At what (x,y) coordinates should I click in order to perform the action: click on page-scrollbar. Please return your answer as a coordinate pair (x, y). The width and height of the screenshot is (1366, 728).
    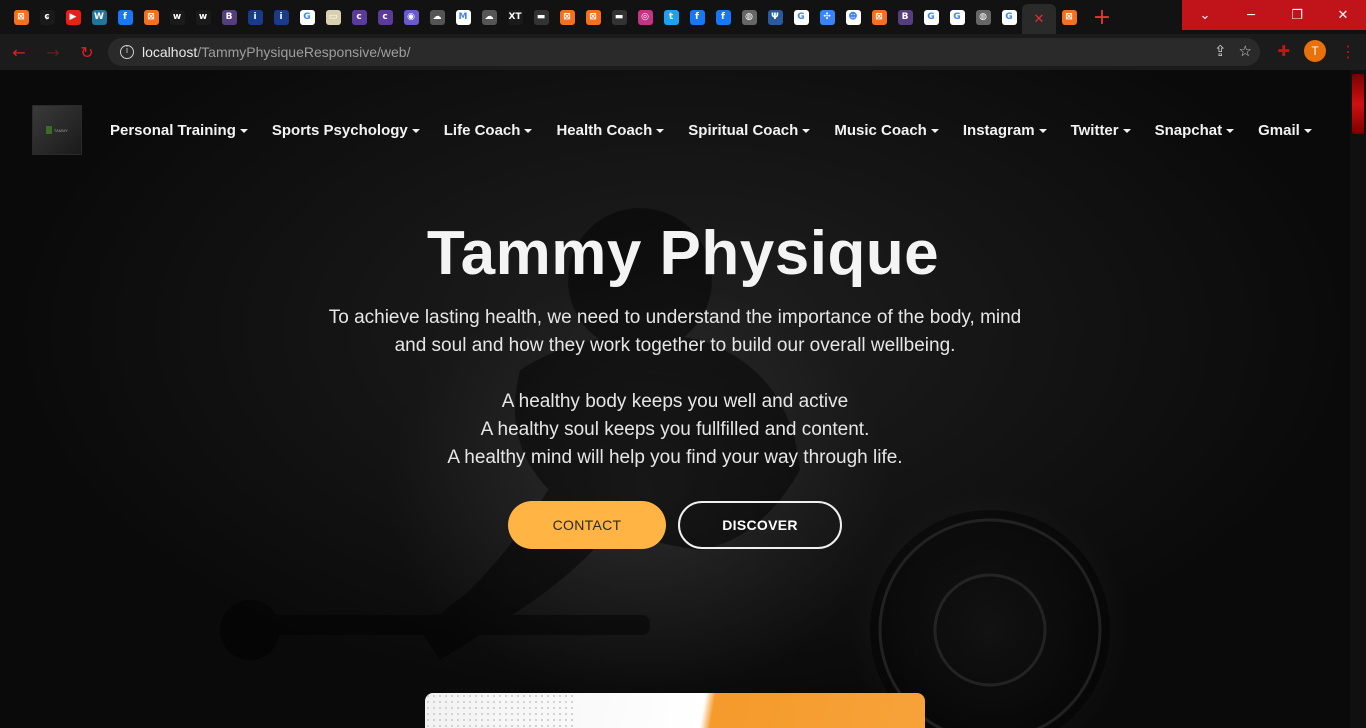
    Looking at the image, I should click on (1358, 399).